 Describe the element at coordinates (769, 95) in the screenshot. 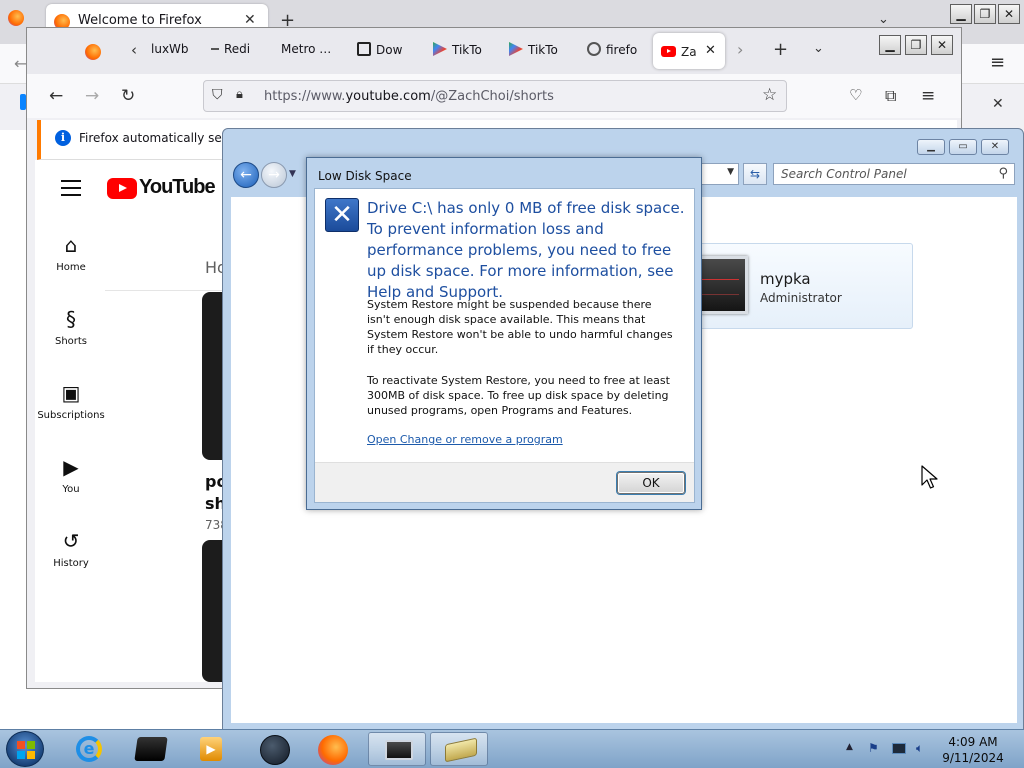

I see `bookmark-star-icon: ☆` at that location.